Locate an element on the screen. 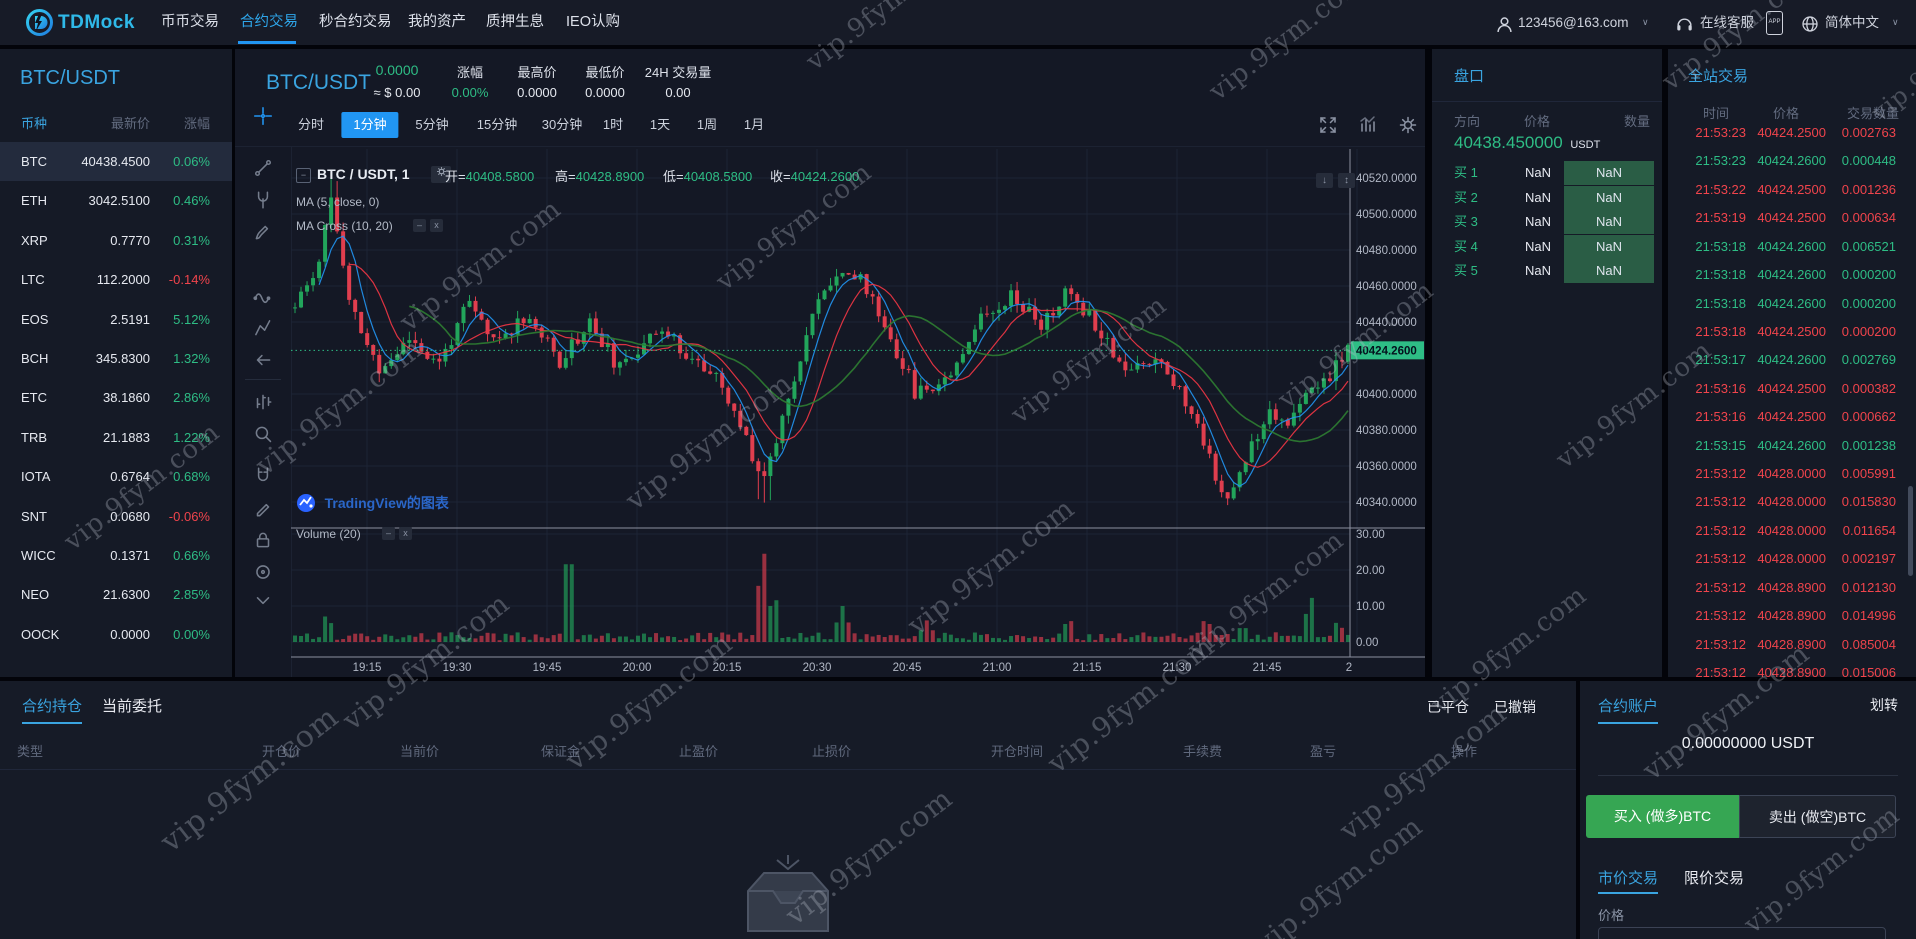 This screenshot has width=1916, height=939. tool-target-icon is located at coordinates (263, 572).